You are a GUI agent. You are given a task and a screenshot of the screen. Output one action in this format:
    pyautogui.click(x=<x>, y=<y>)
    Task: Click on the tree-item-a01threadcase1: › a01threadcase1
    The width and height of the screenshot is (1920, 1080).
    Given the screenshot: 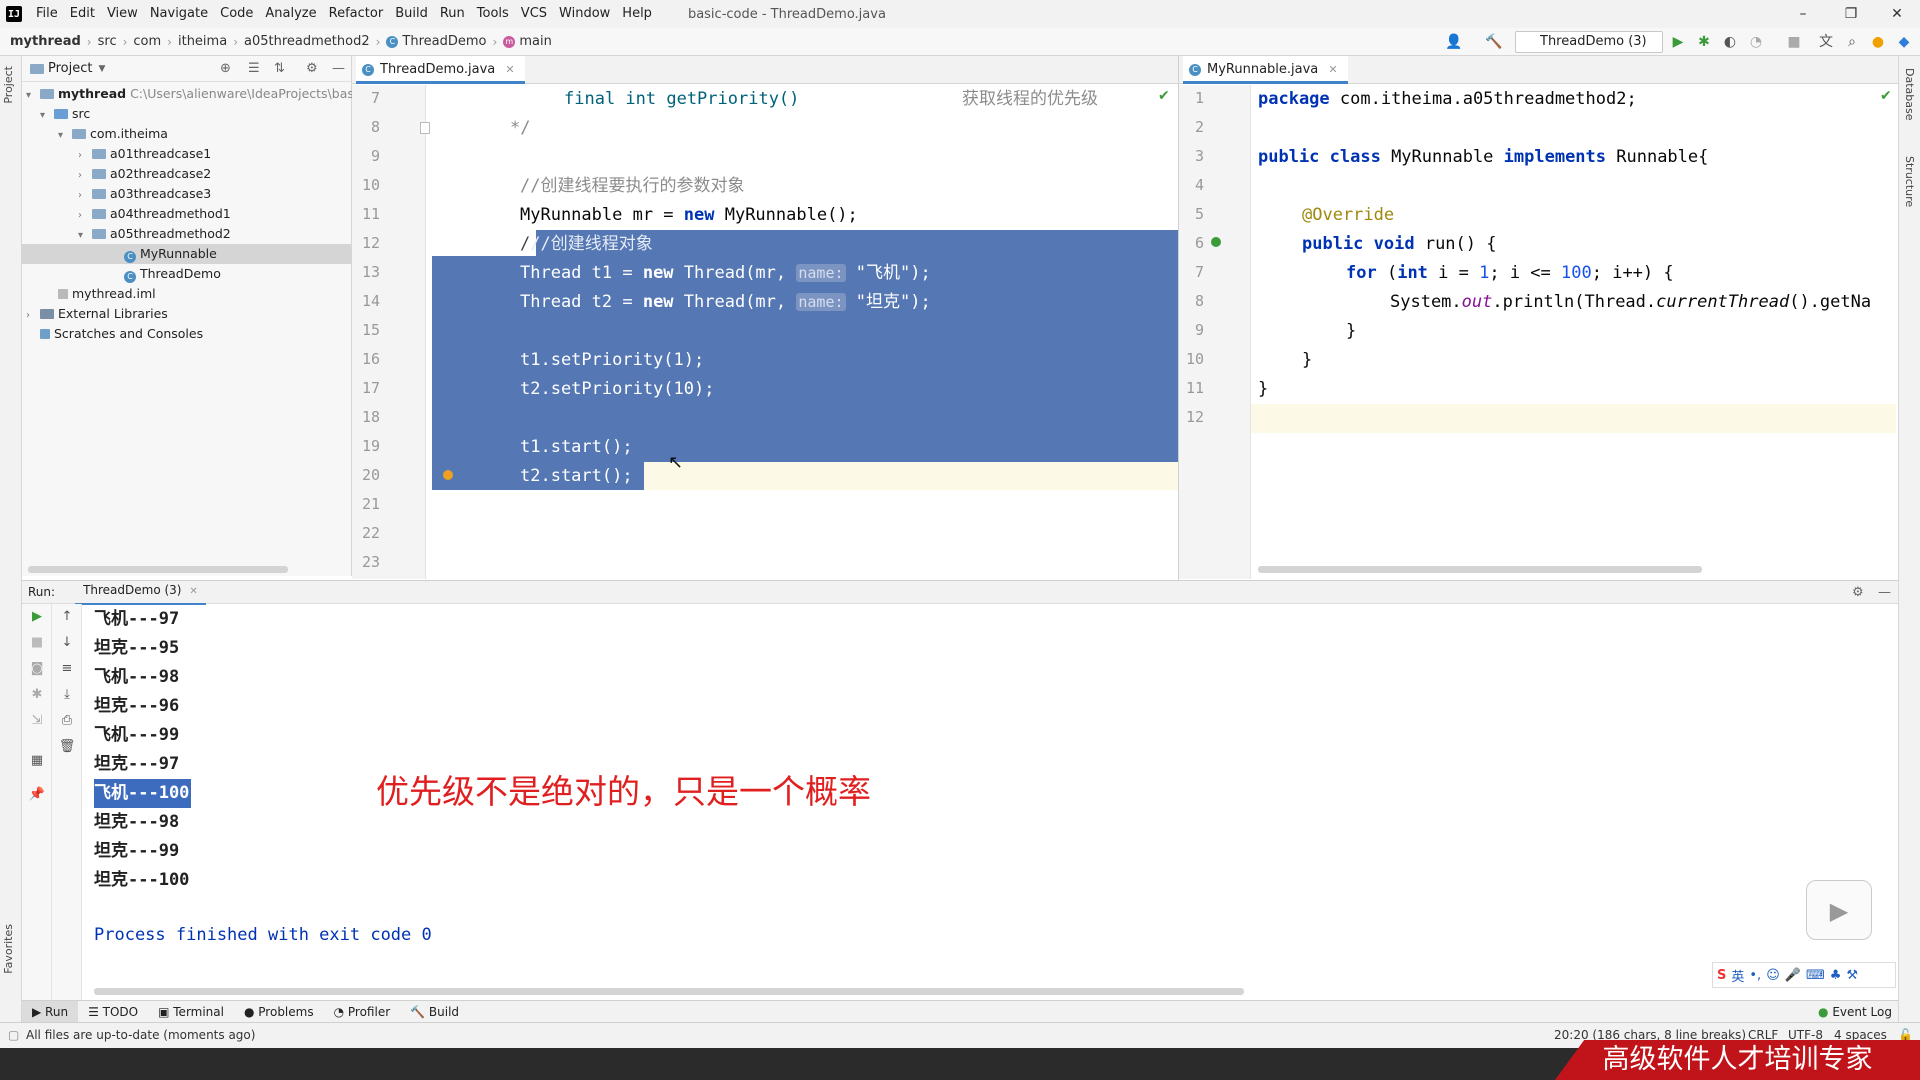 What is the action you would take?
    pyautogui.click(x=144, y=154)
    